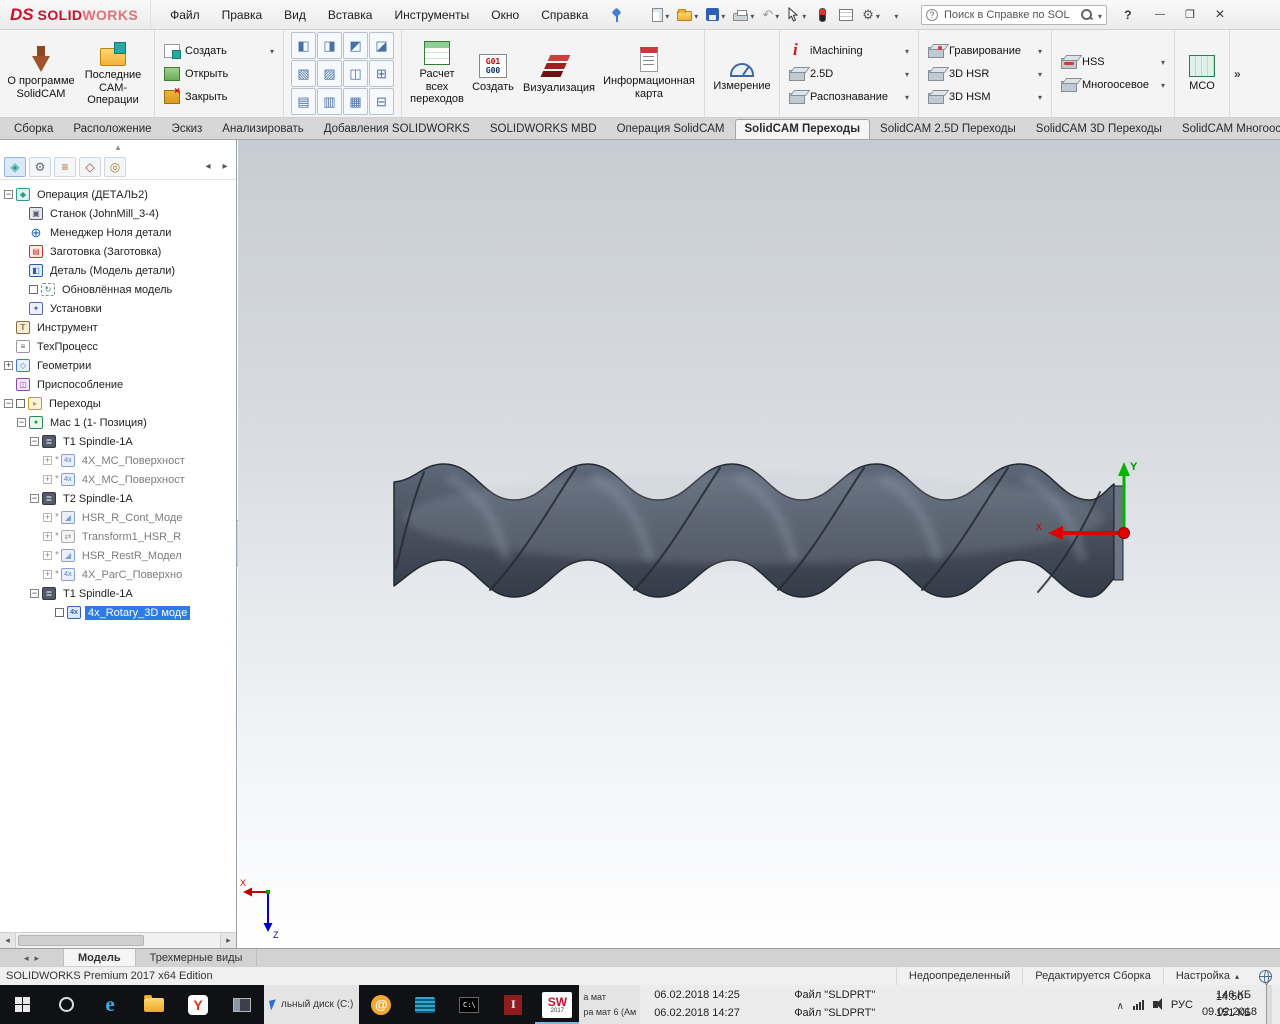  I want to click on ribbon-tab: Добавления SOLIDWORKS, so click(397, 129).